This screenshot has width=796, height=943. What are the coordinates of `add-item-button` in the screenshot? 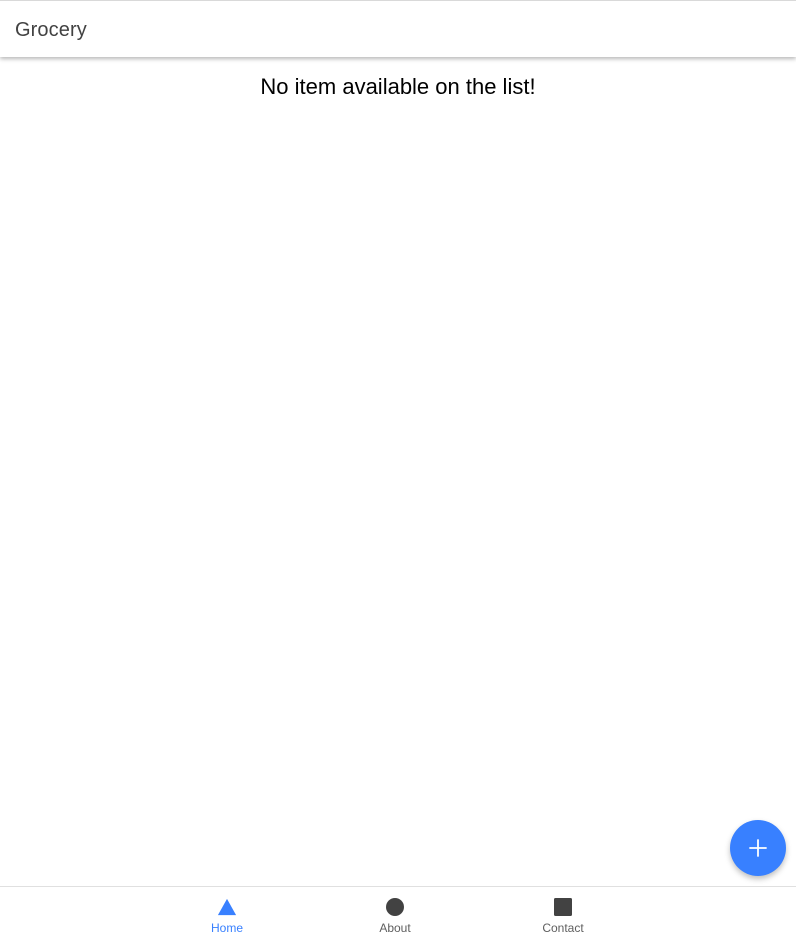 It's located at (758, 848).